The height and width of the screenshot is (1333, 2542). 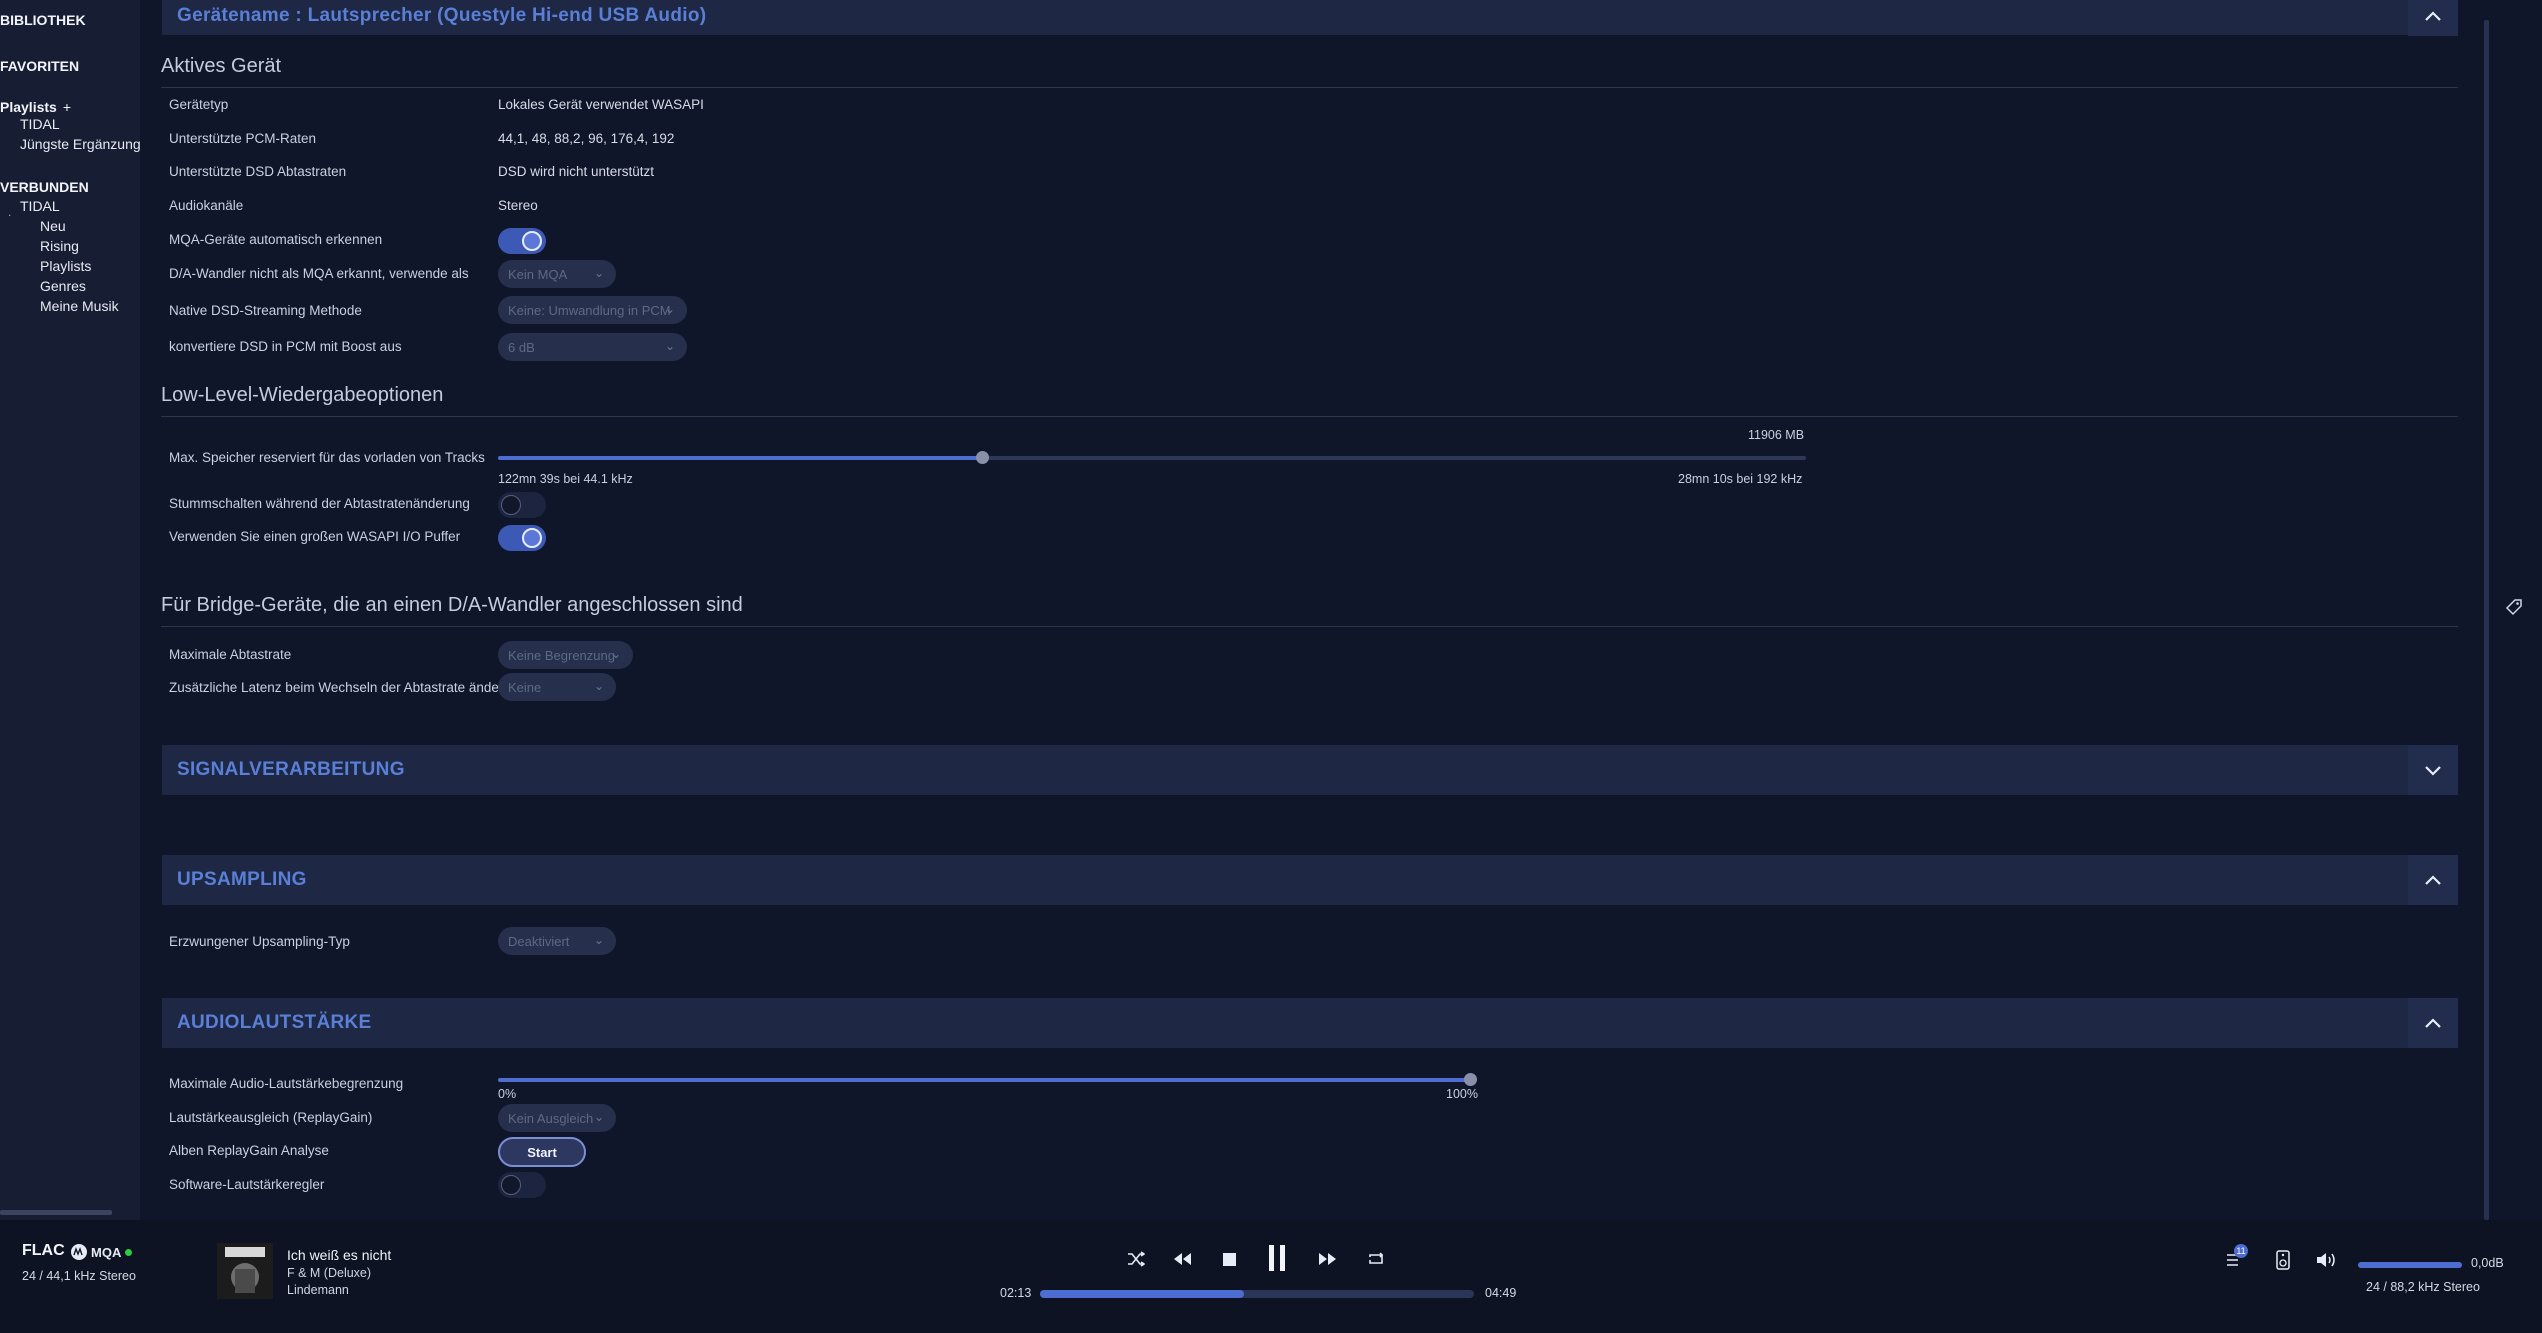 What do you see at coordinates (551, 1118) in the screenshot?
I see `replaygain-selected: Kein Ausgleich` at bounding box center [551, 1118].